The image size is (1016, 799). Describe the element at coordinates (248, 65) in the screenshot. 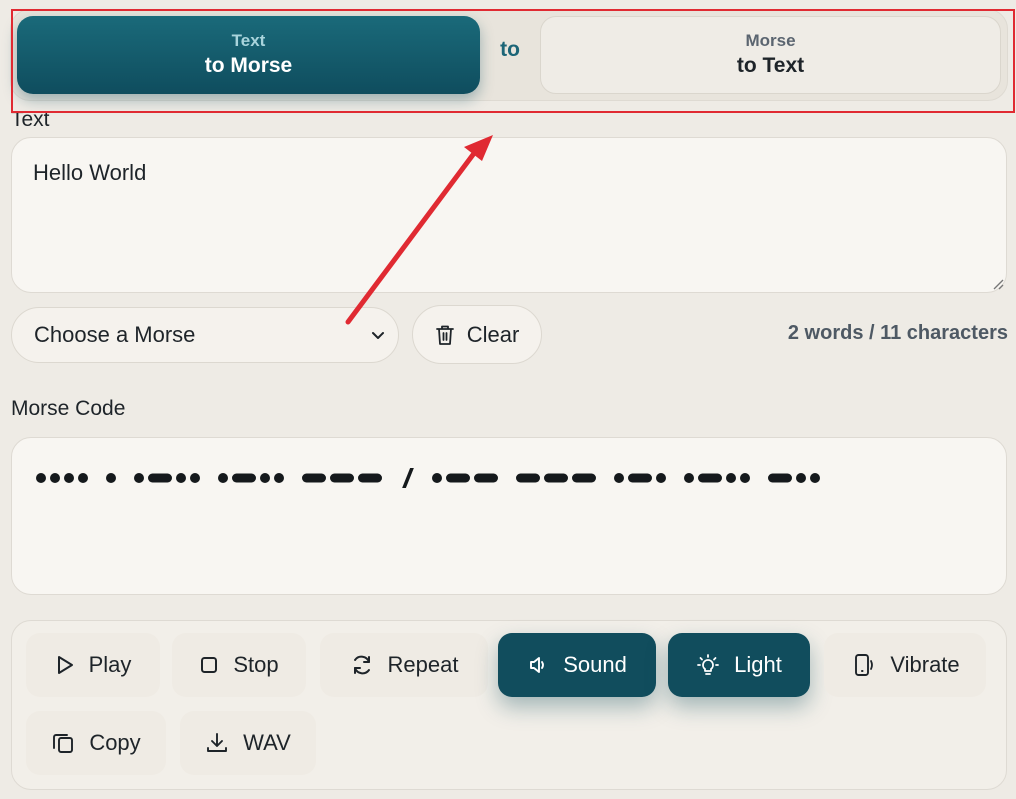

I see `text-to-morse-big: to Morse` at that location.